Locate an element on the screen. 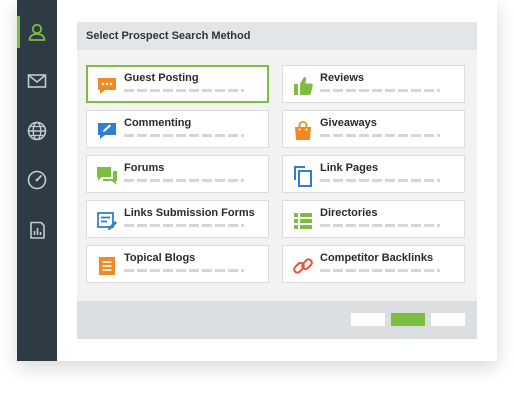  sidebar-item-mail is located at coordinates (37, 81).